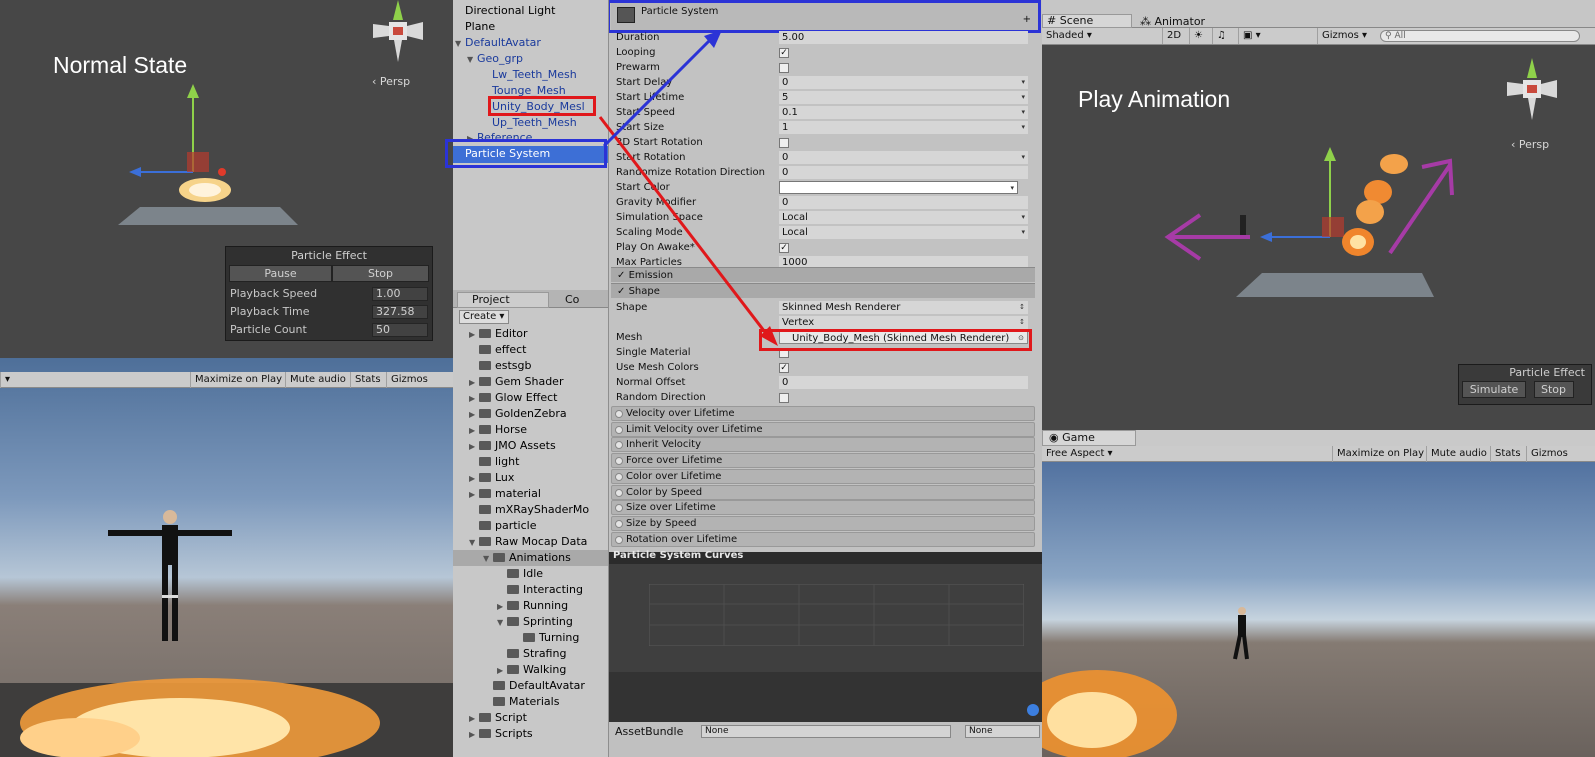 The image size is (1595, 757). I want to click on tab-project: Project, so click(503, 300).